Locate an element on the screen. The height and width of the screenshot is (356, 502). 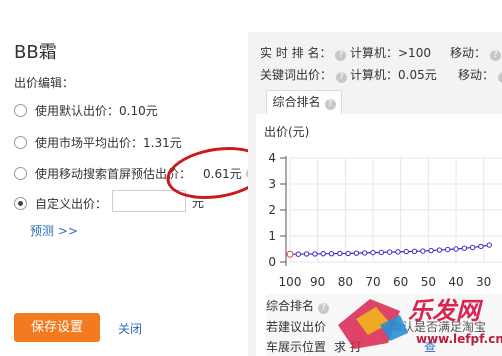
keyword-bid-label: 关键词出价：? is located at coordinates (304, 74).